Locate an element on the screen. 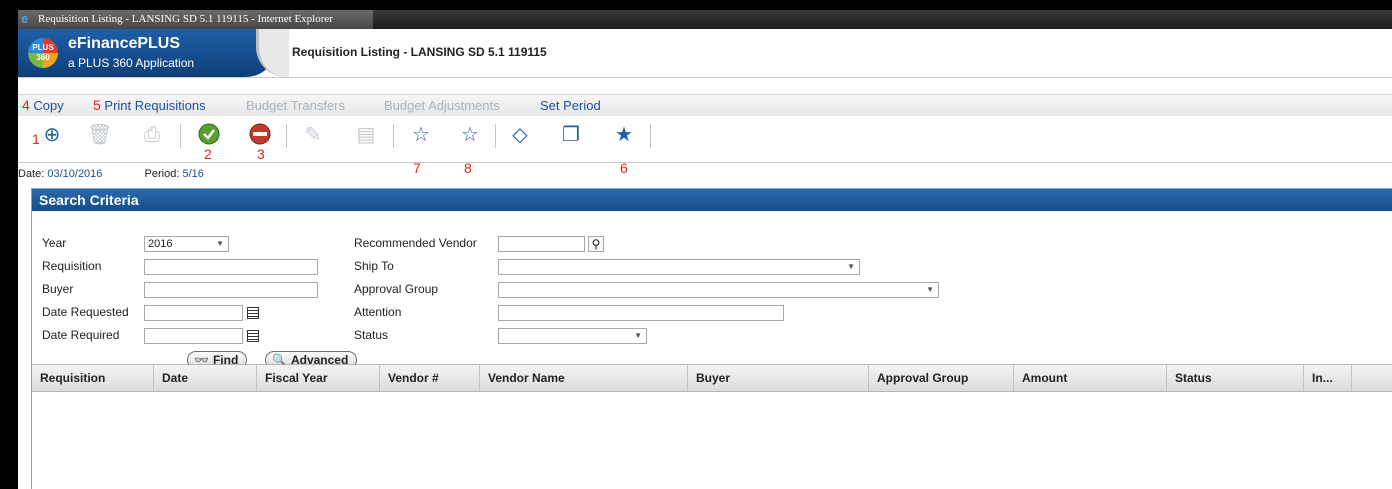 Image resolution: width=1392 pixels, height=489 pixels. menu-item-budget-adjustments: Budget Adjustments is located at coordinates (442, 105).